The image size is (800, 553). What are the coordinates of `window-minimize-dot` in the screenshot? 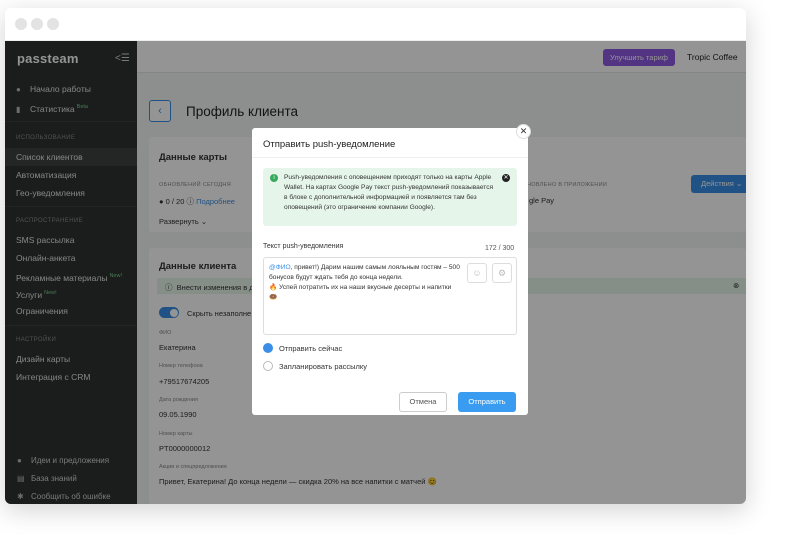 It's located at (37, 24).